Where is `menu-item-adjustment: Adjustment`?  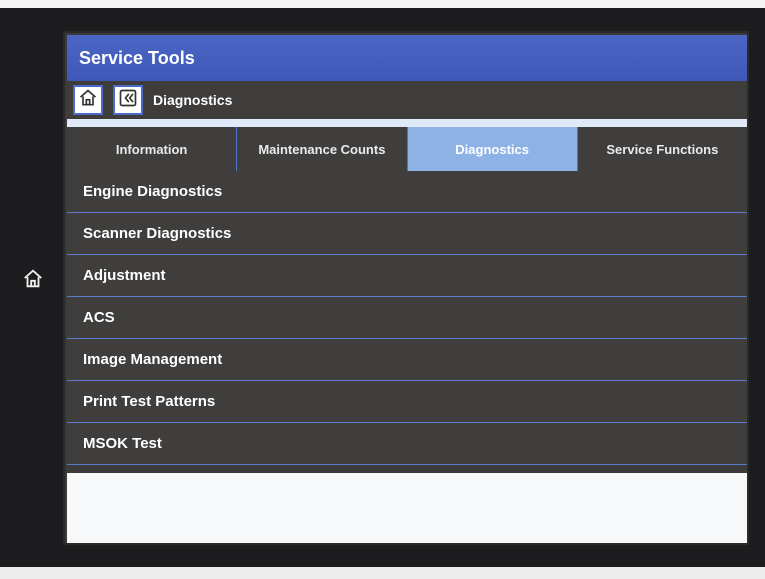
menu-item-adjustment: Adjustment is located at coordinates (407, 276).